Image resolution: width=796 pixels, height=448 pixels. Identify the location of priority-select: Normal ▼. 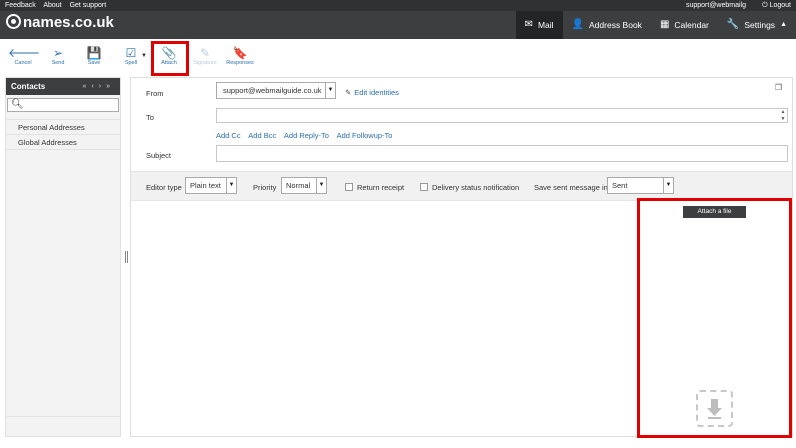
(304, 185).